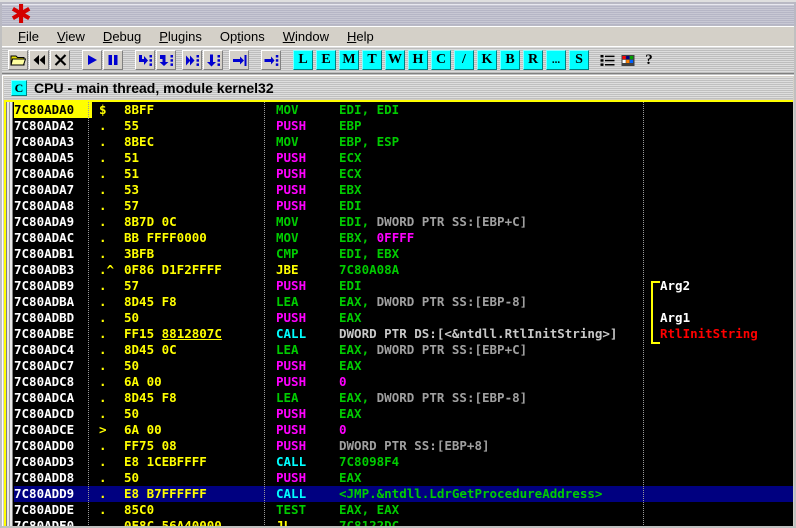  What do you see at coordinates (44, 301) in the screenshot?
I see `instruction-address: 7C80ADBA` at bounding box center [44, 301].